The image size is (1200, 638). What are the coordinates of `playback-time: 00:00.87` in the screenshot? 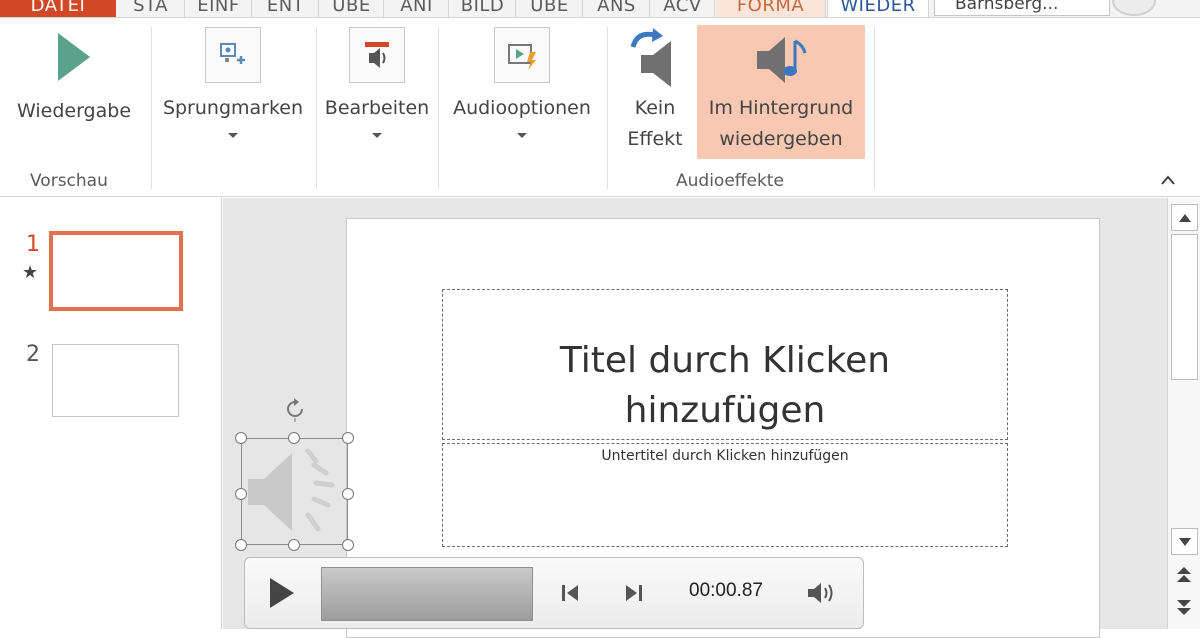 It's located at (726, 590).